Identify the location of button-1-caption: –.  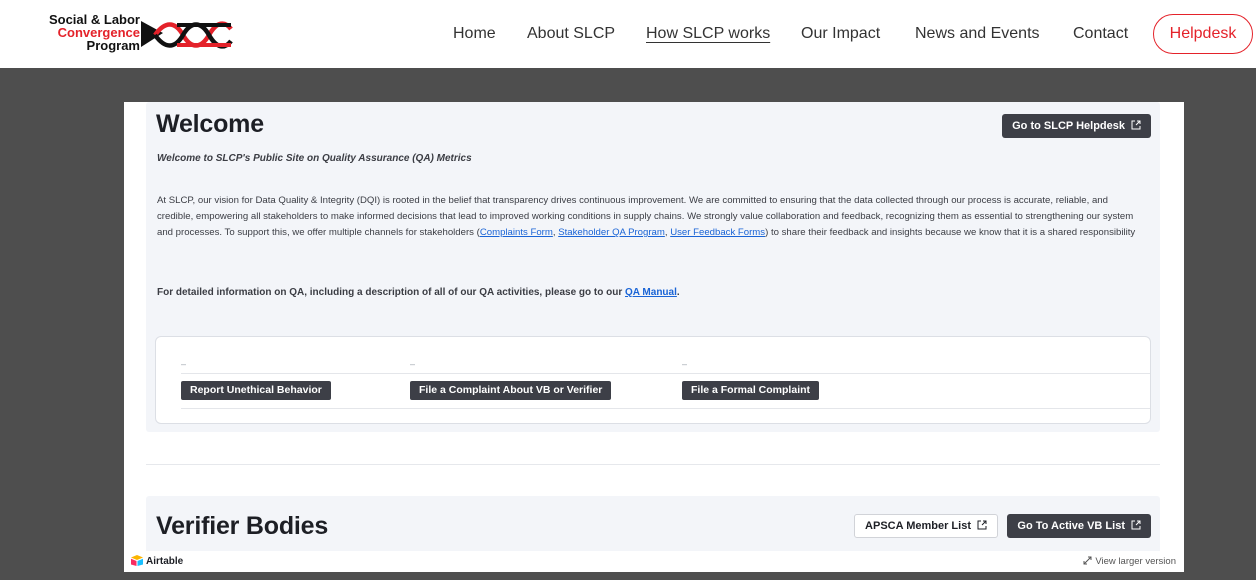
(184, 364).